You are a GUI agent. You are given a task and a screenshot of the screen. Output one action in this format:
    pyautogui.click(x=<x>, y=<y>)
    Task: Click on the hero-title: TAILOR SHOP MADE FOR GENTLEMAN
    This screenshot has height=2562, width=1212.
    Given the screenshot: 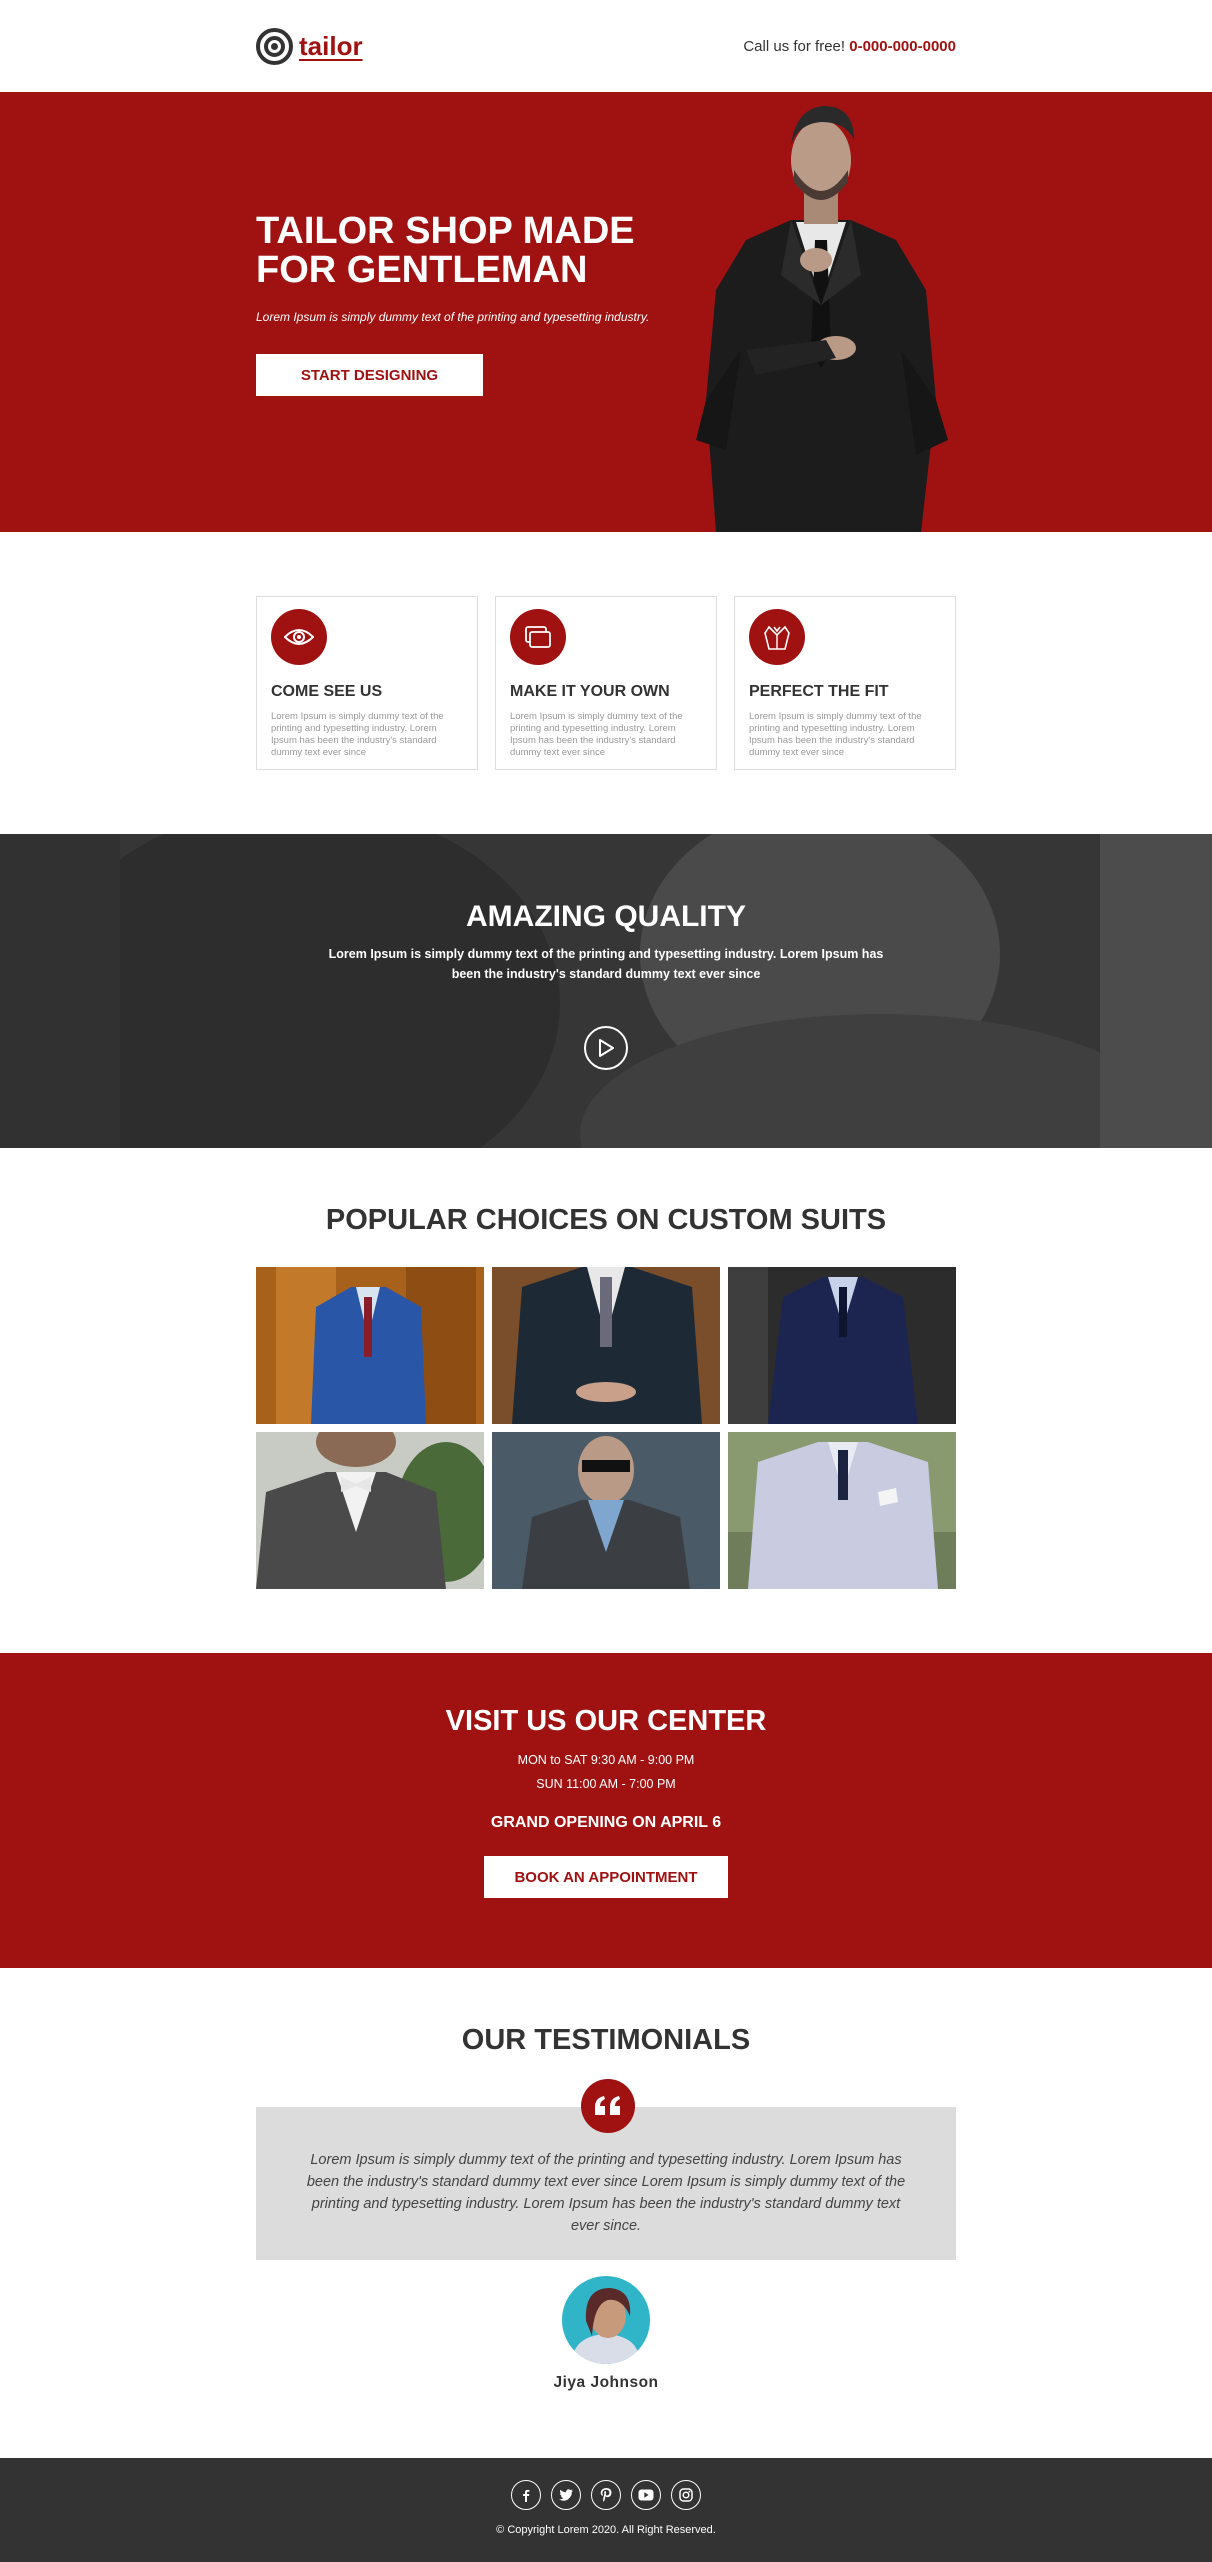 What is the action you would take?
    pyautogui.click(x=445, y=250)
    